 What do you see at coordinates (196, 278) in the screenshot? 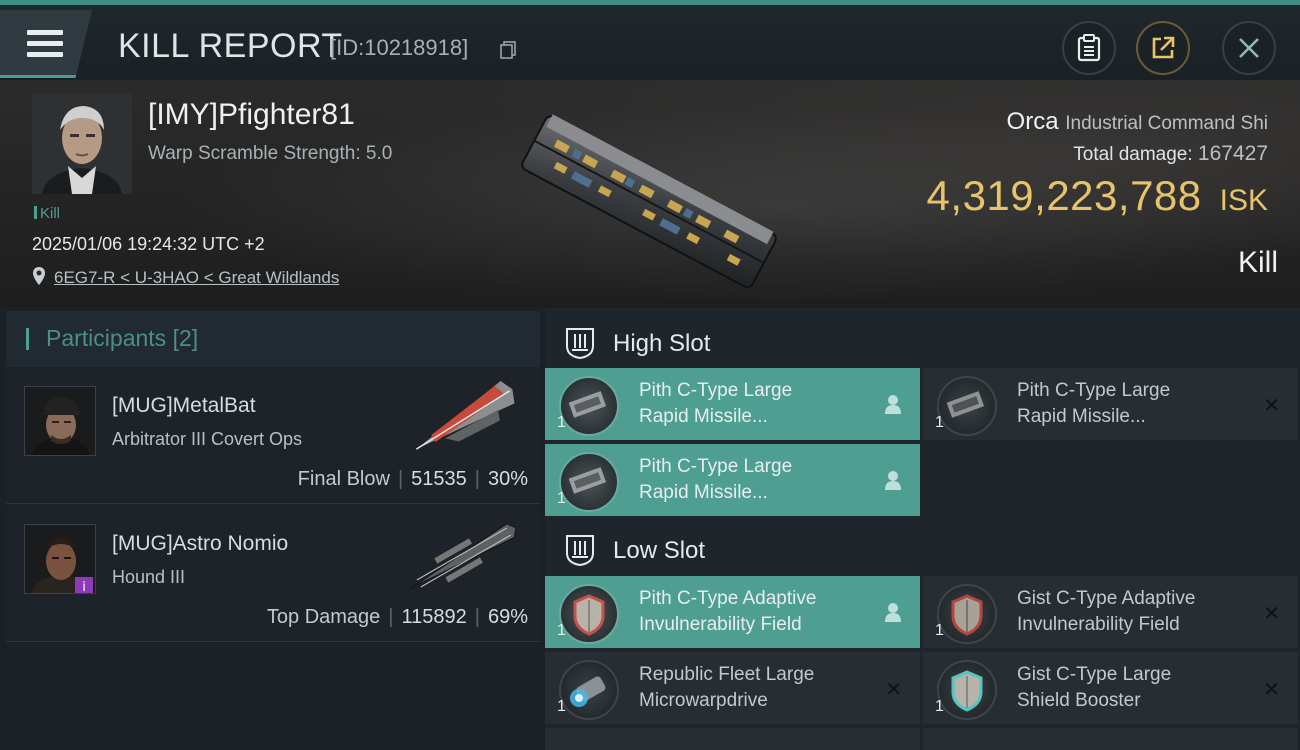
I see `kill-location-link: 6EG7-R < U-3HAO < Great Wildlands` at bounding box center [196, 278].